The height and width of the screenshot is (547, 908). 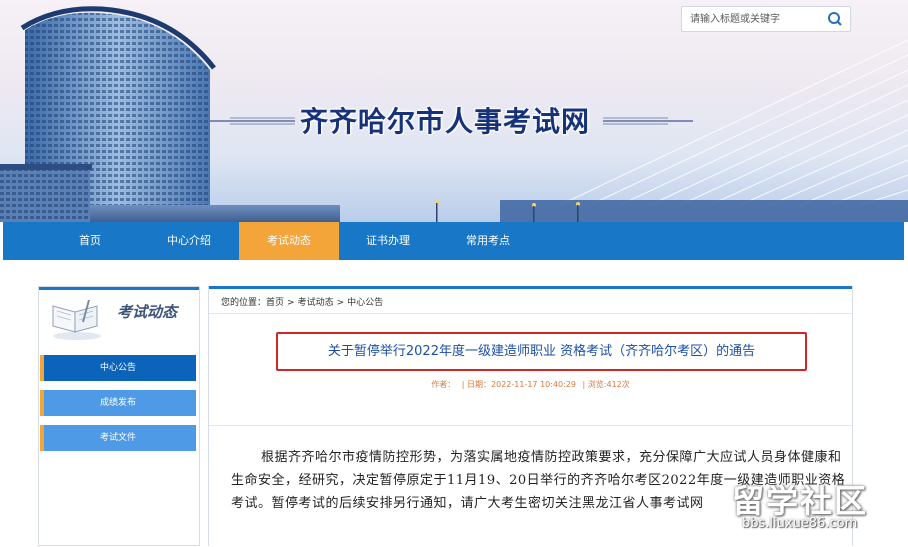 What do you see at coordinates (316, 303) in the screenshot?
I see `breadcrumb-exam-news: 考试动态` at bounding box center [316, 303].